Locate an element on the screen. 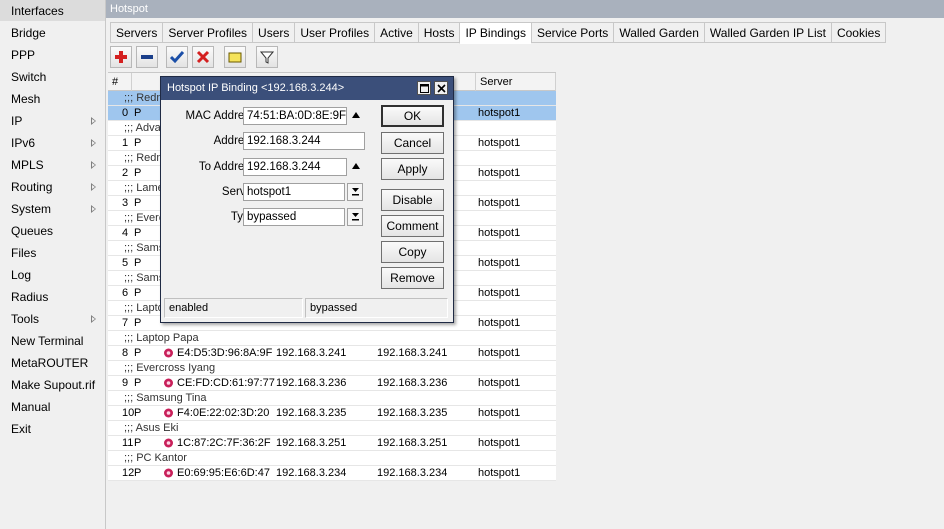  sidebar-item-label: IP is located at coordinates (17, 121).